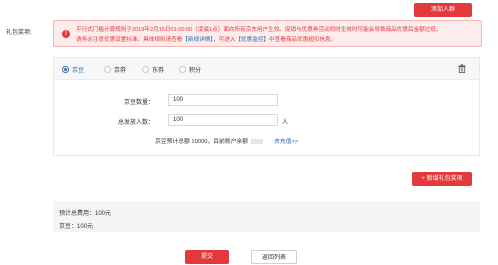 Image resolution: width=498 pixels, height=265 pixels. Describe the element at coordinates (462, 68) in the screenshot. I see `trash-icon` at that location.